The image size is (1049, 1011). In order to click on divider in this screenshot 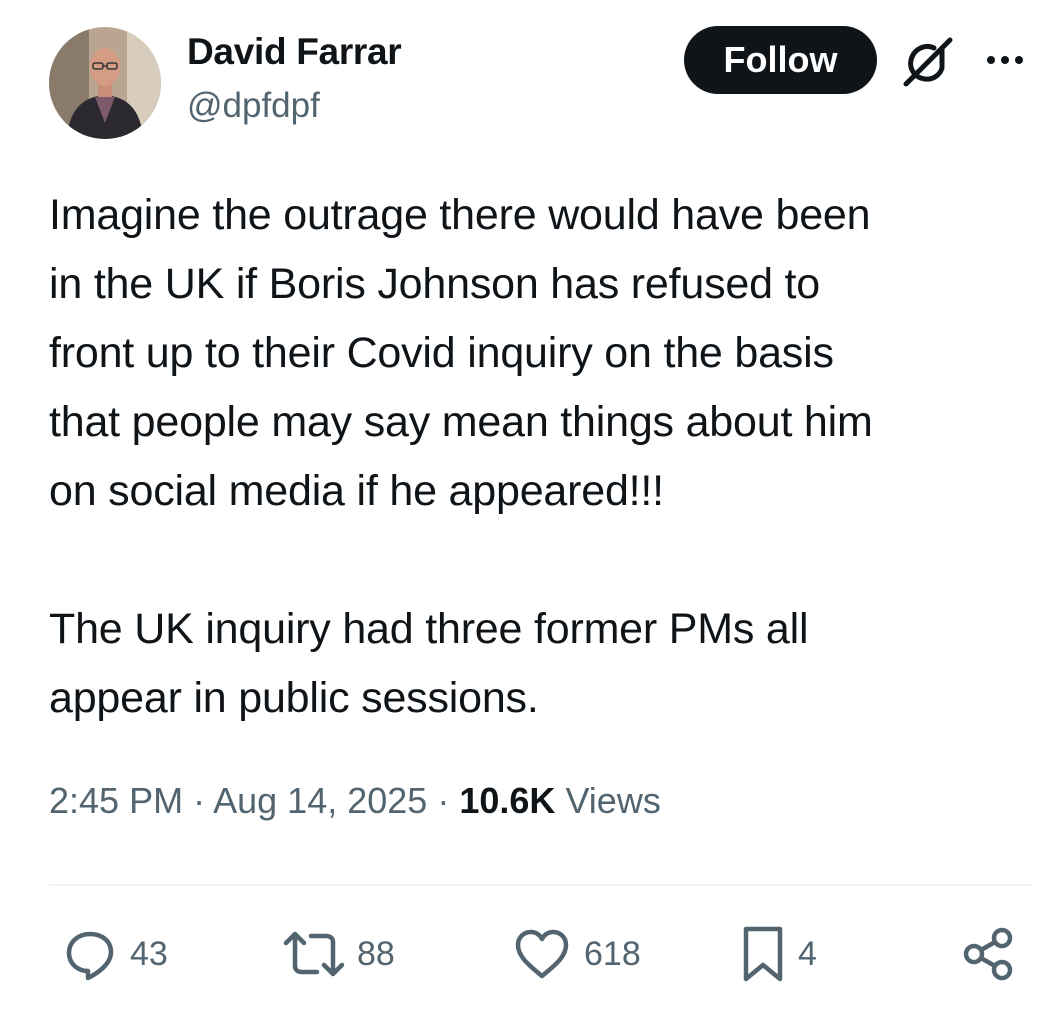, I will do `click(540, 885)`.